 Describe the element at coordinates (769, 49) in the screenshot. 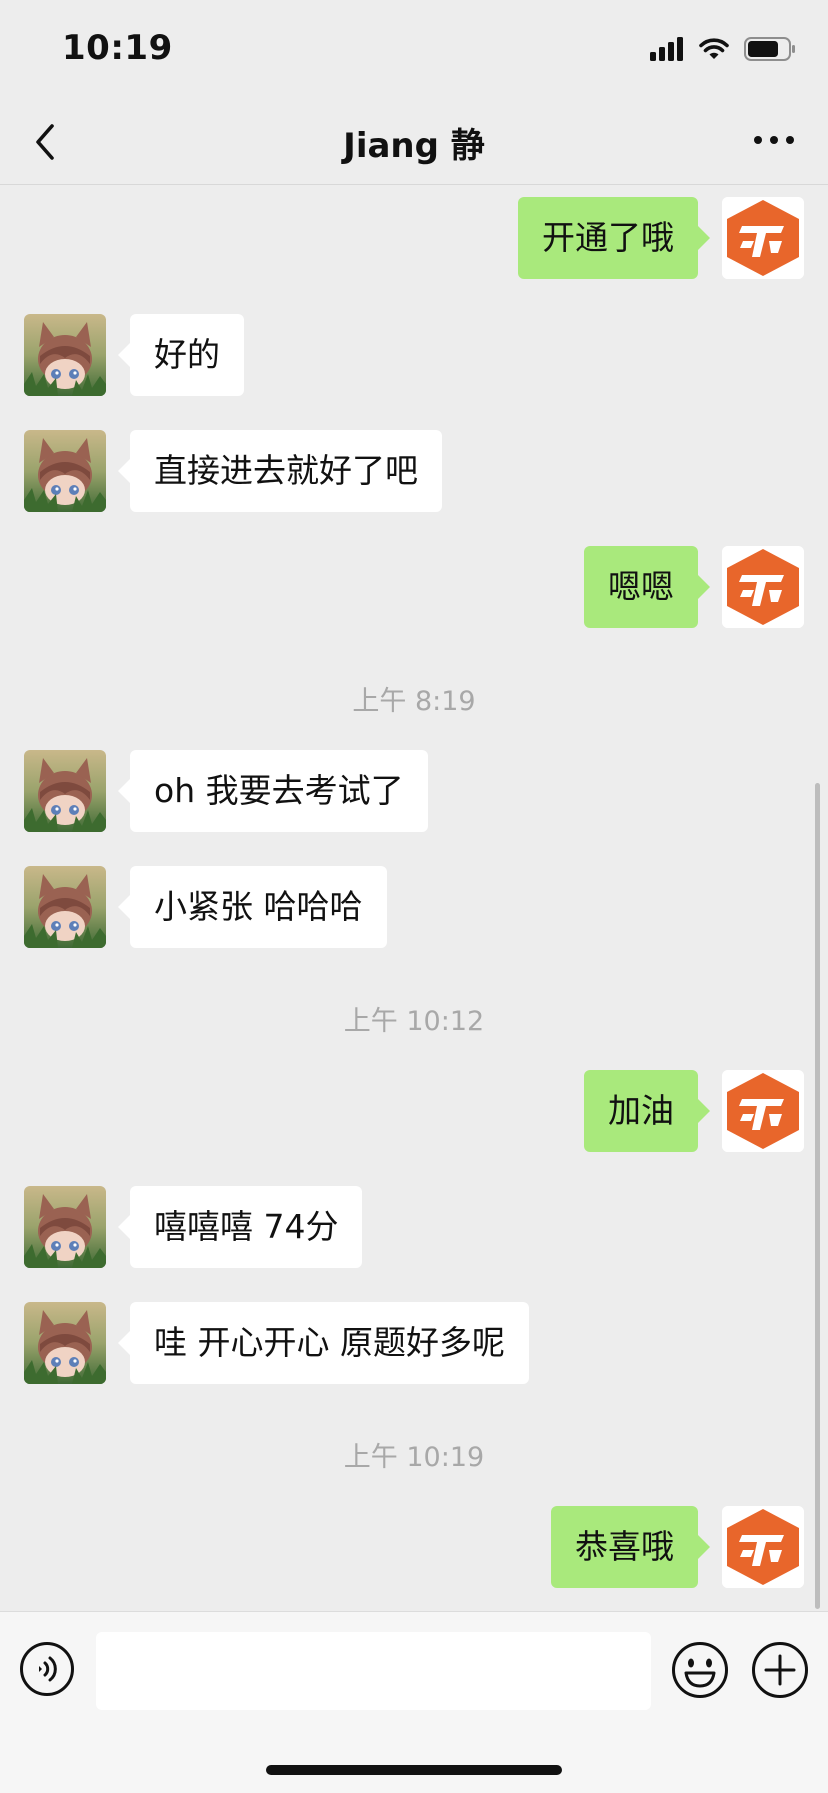

I see `battery-icon` at that location.